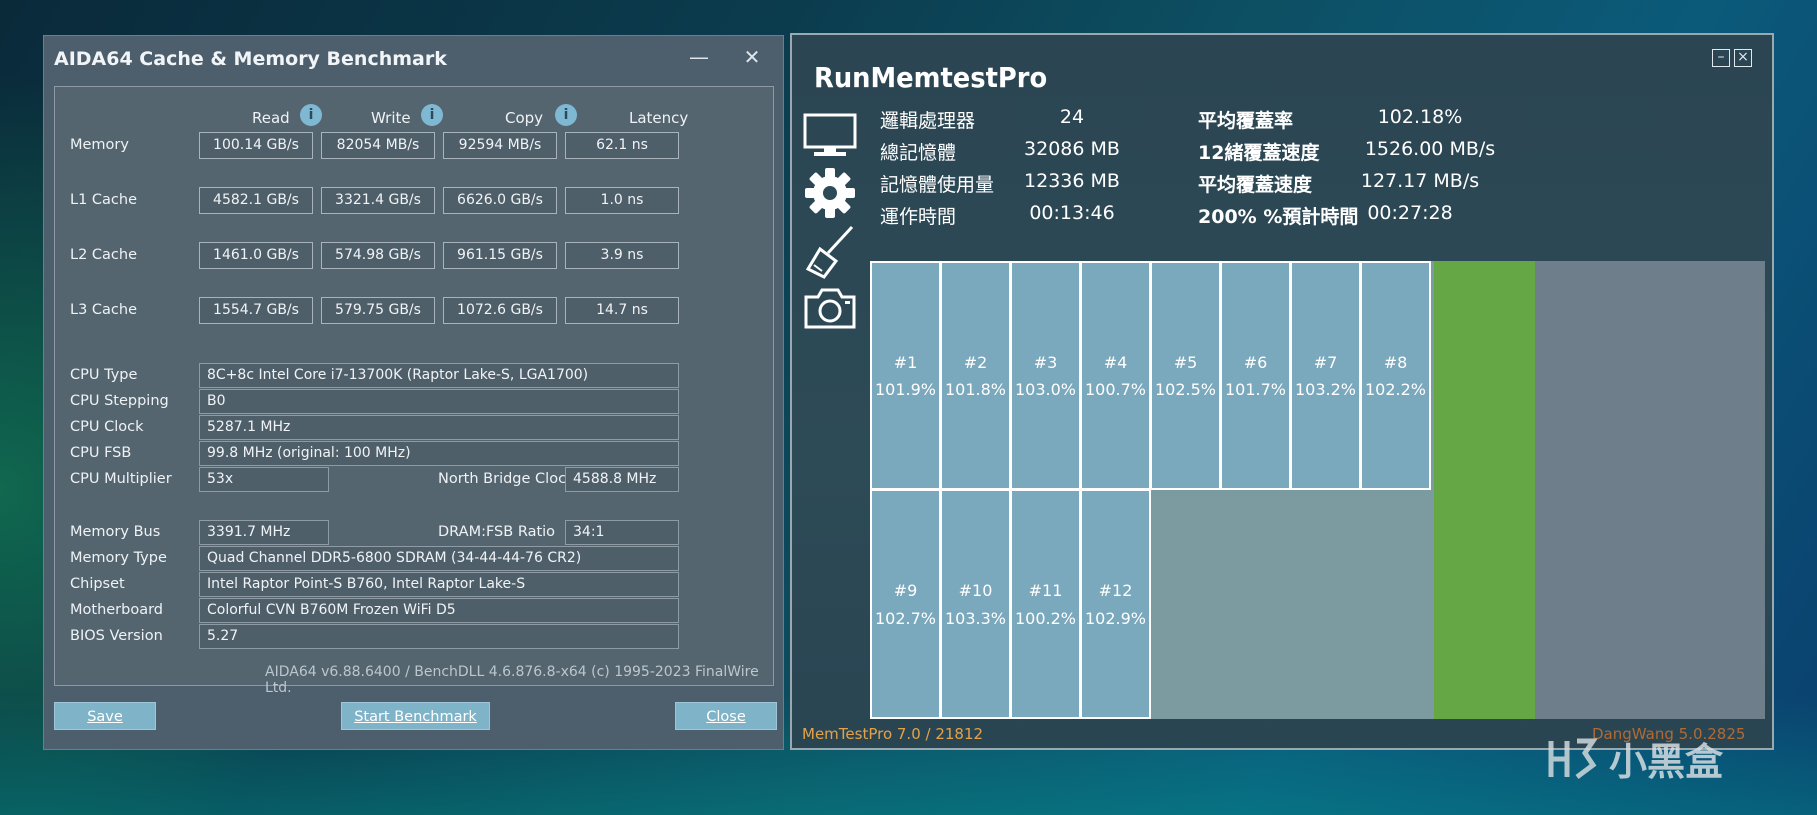  What do you see at coordinates (1743, 58) in the screenshot?
I see `close-window-button: ×` at bounding box center [1743, 58].